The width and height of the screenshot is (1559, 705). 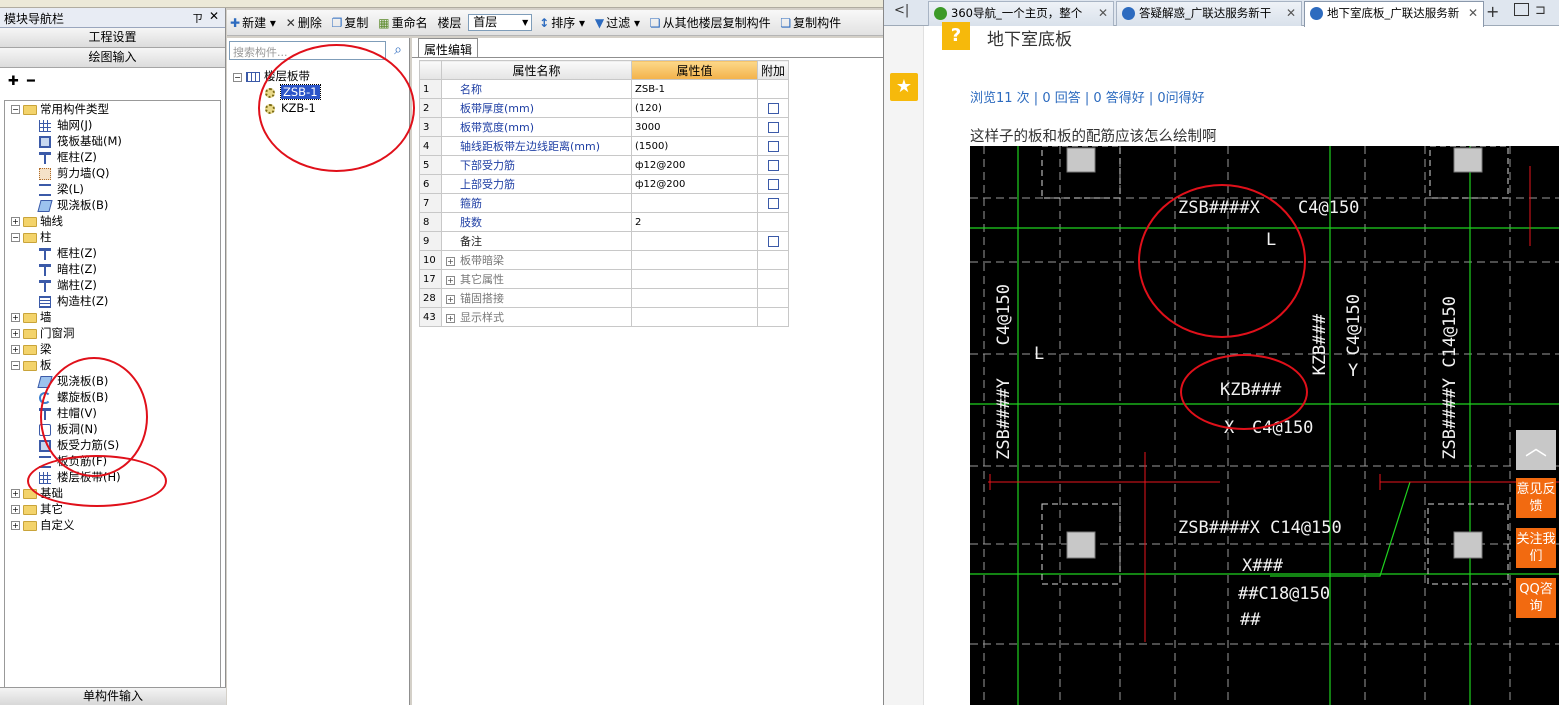 I want to click on property-row: 2 板带厚度(mm) (120), so click(x=604, y=108).